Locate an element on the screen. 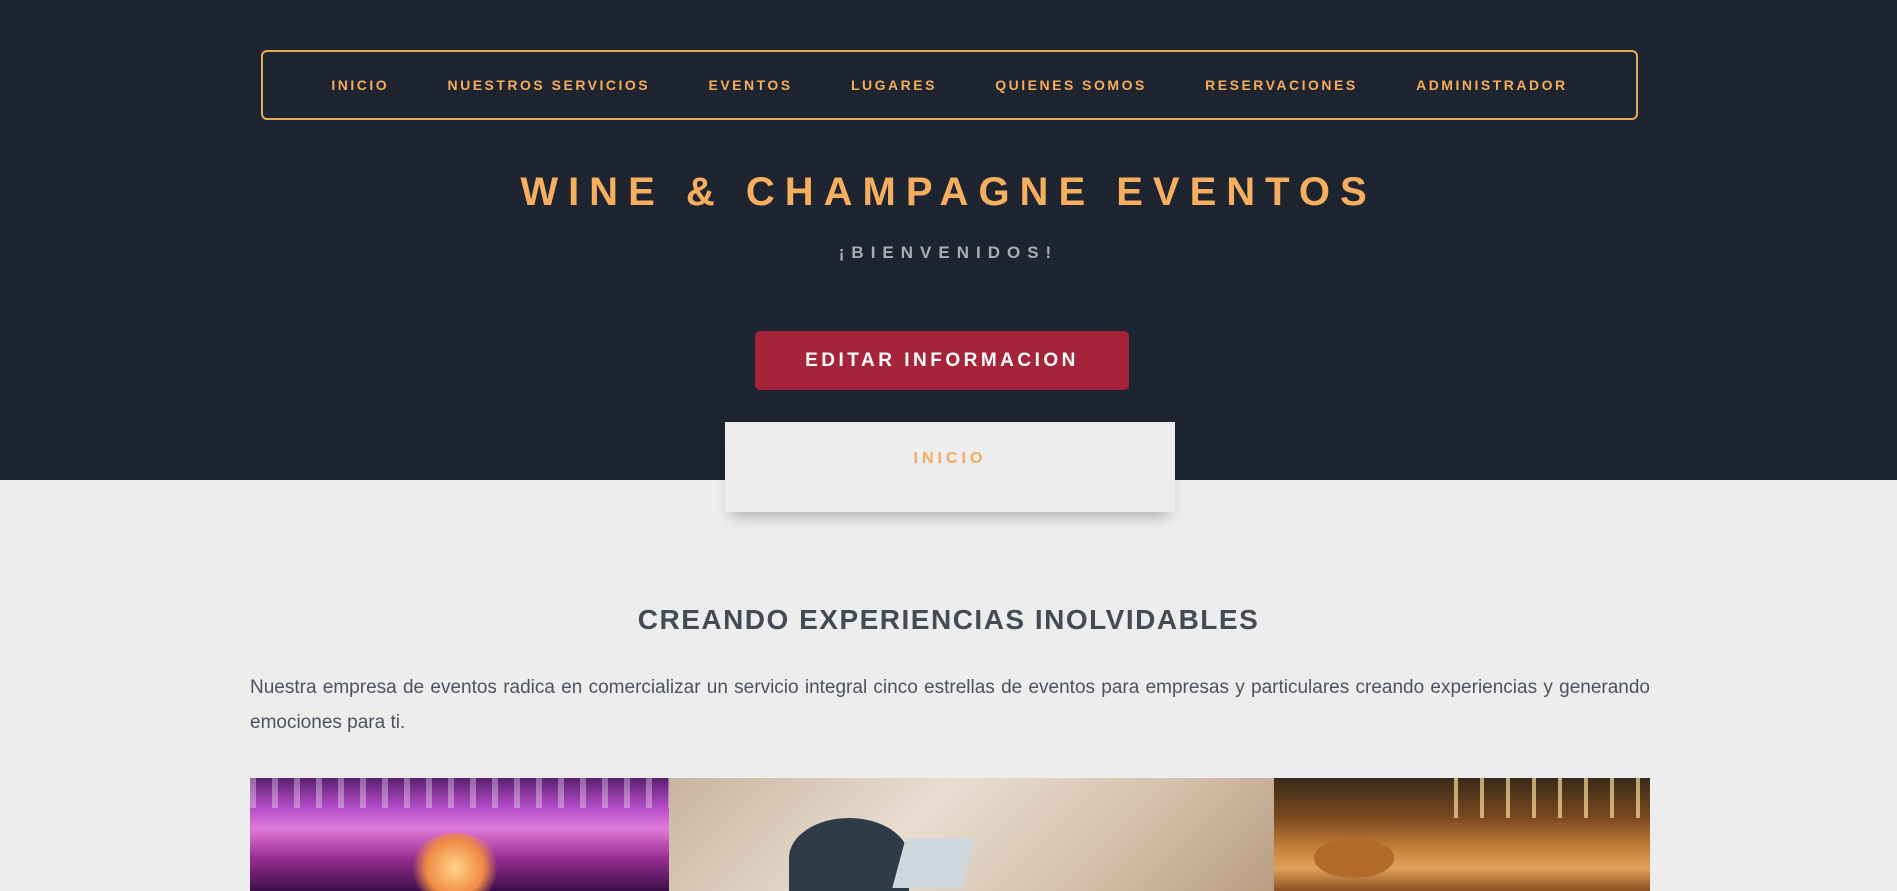  section-tab: INICIO is located at coordinates (950, 467).